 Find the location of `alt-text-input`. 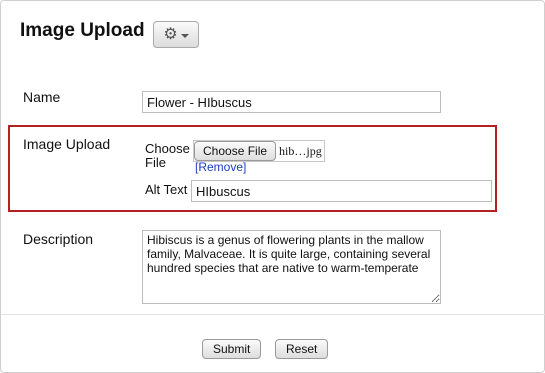

alt-text-input is located at coordinates (341, 191).